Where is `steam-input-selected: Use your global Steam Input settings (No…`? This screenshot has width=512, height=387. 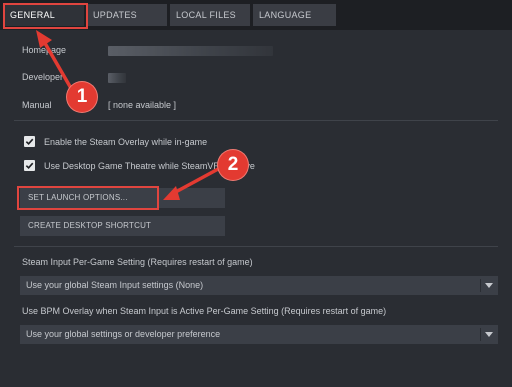
steam-input-selected: Use your global Steam Input settings (No… is located at coordinates (115, 285).